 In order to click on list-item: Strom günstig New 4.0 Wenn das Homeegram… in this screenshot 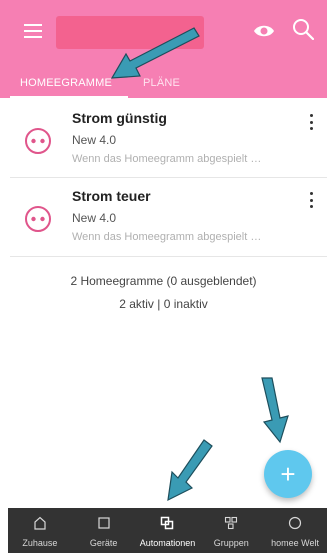, I will do `click(163, 139)`.